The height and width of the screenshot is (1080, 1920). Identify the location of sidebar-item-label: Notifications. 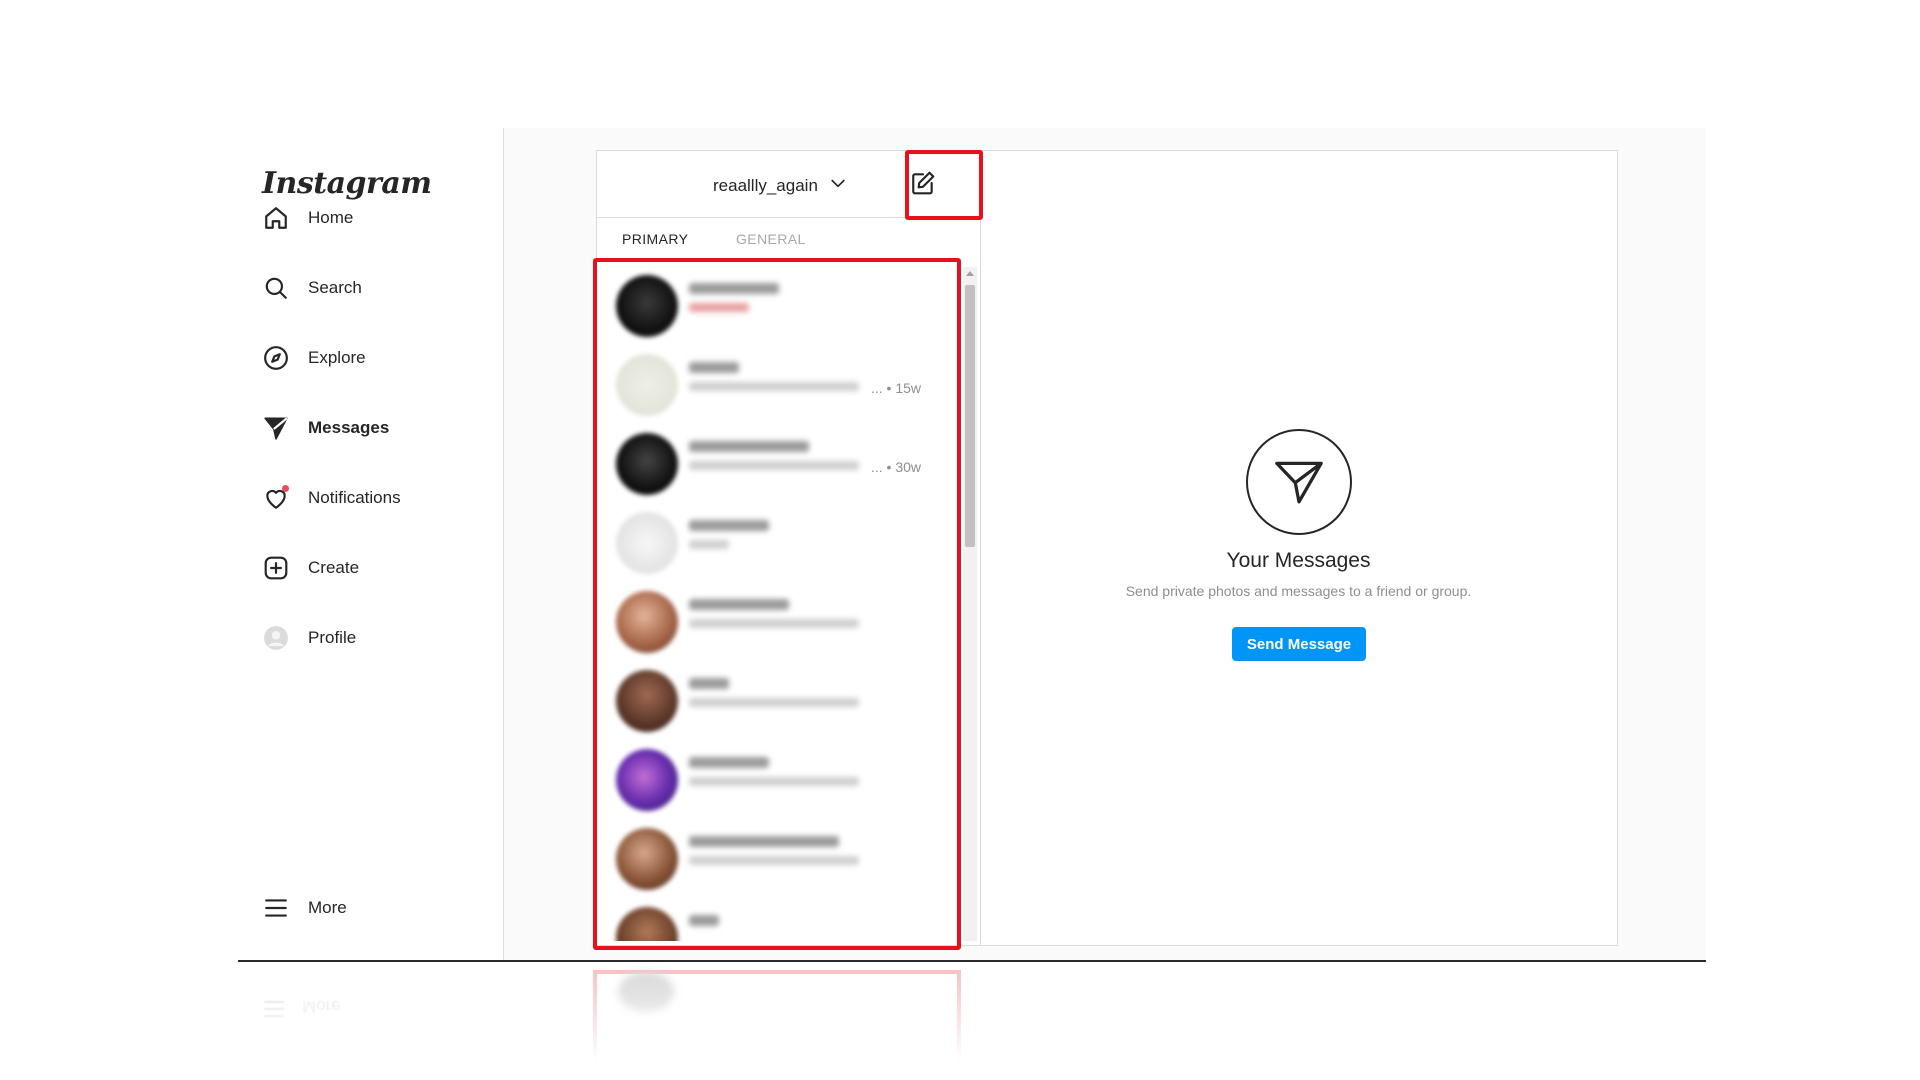
(354, 497).